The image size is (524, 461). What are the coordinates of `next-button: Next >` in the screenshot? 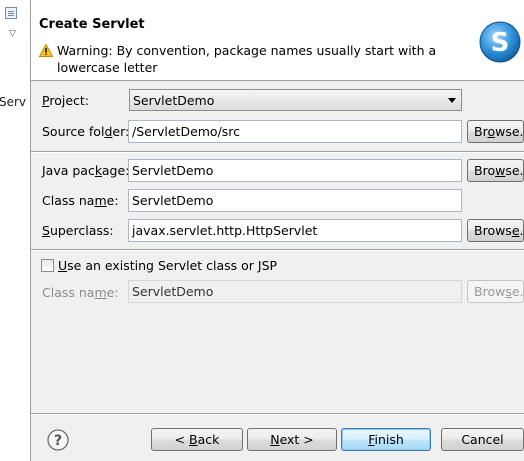 It's located at (292, 439).